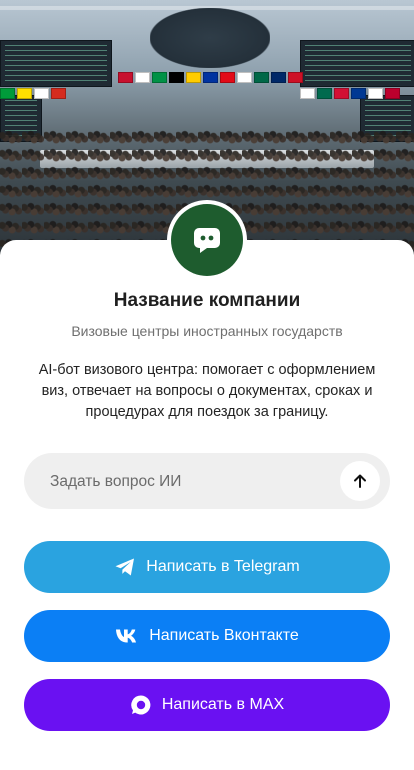 This screenshot has width=414, height=770. Describe the element at coordinates (125, 567) in the screenshot. I see `telegram-icon` at that location.